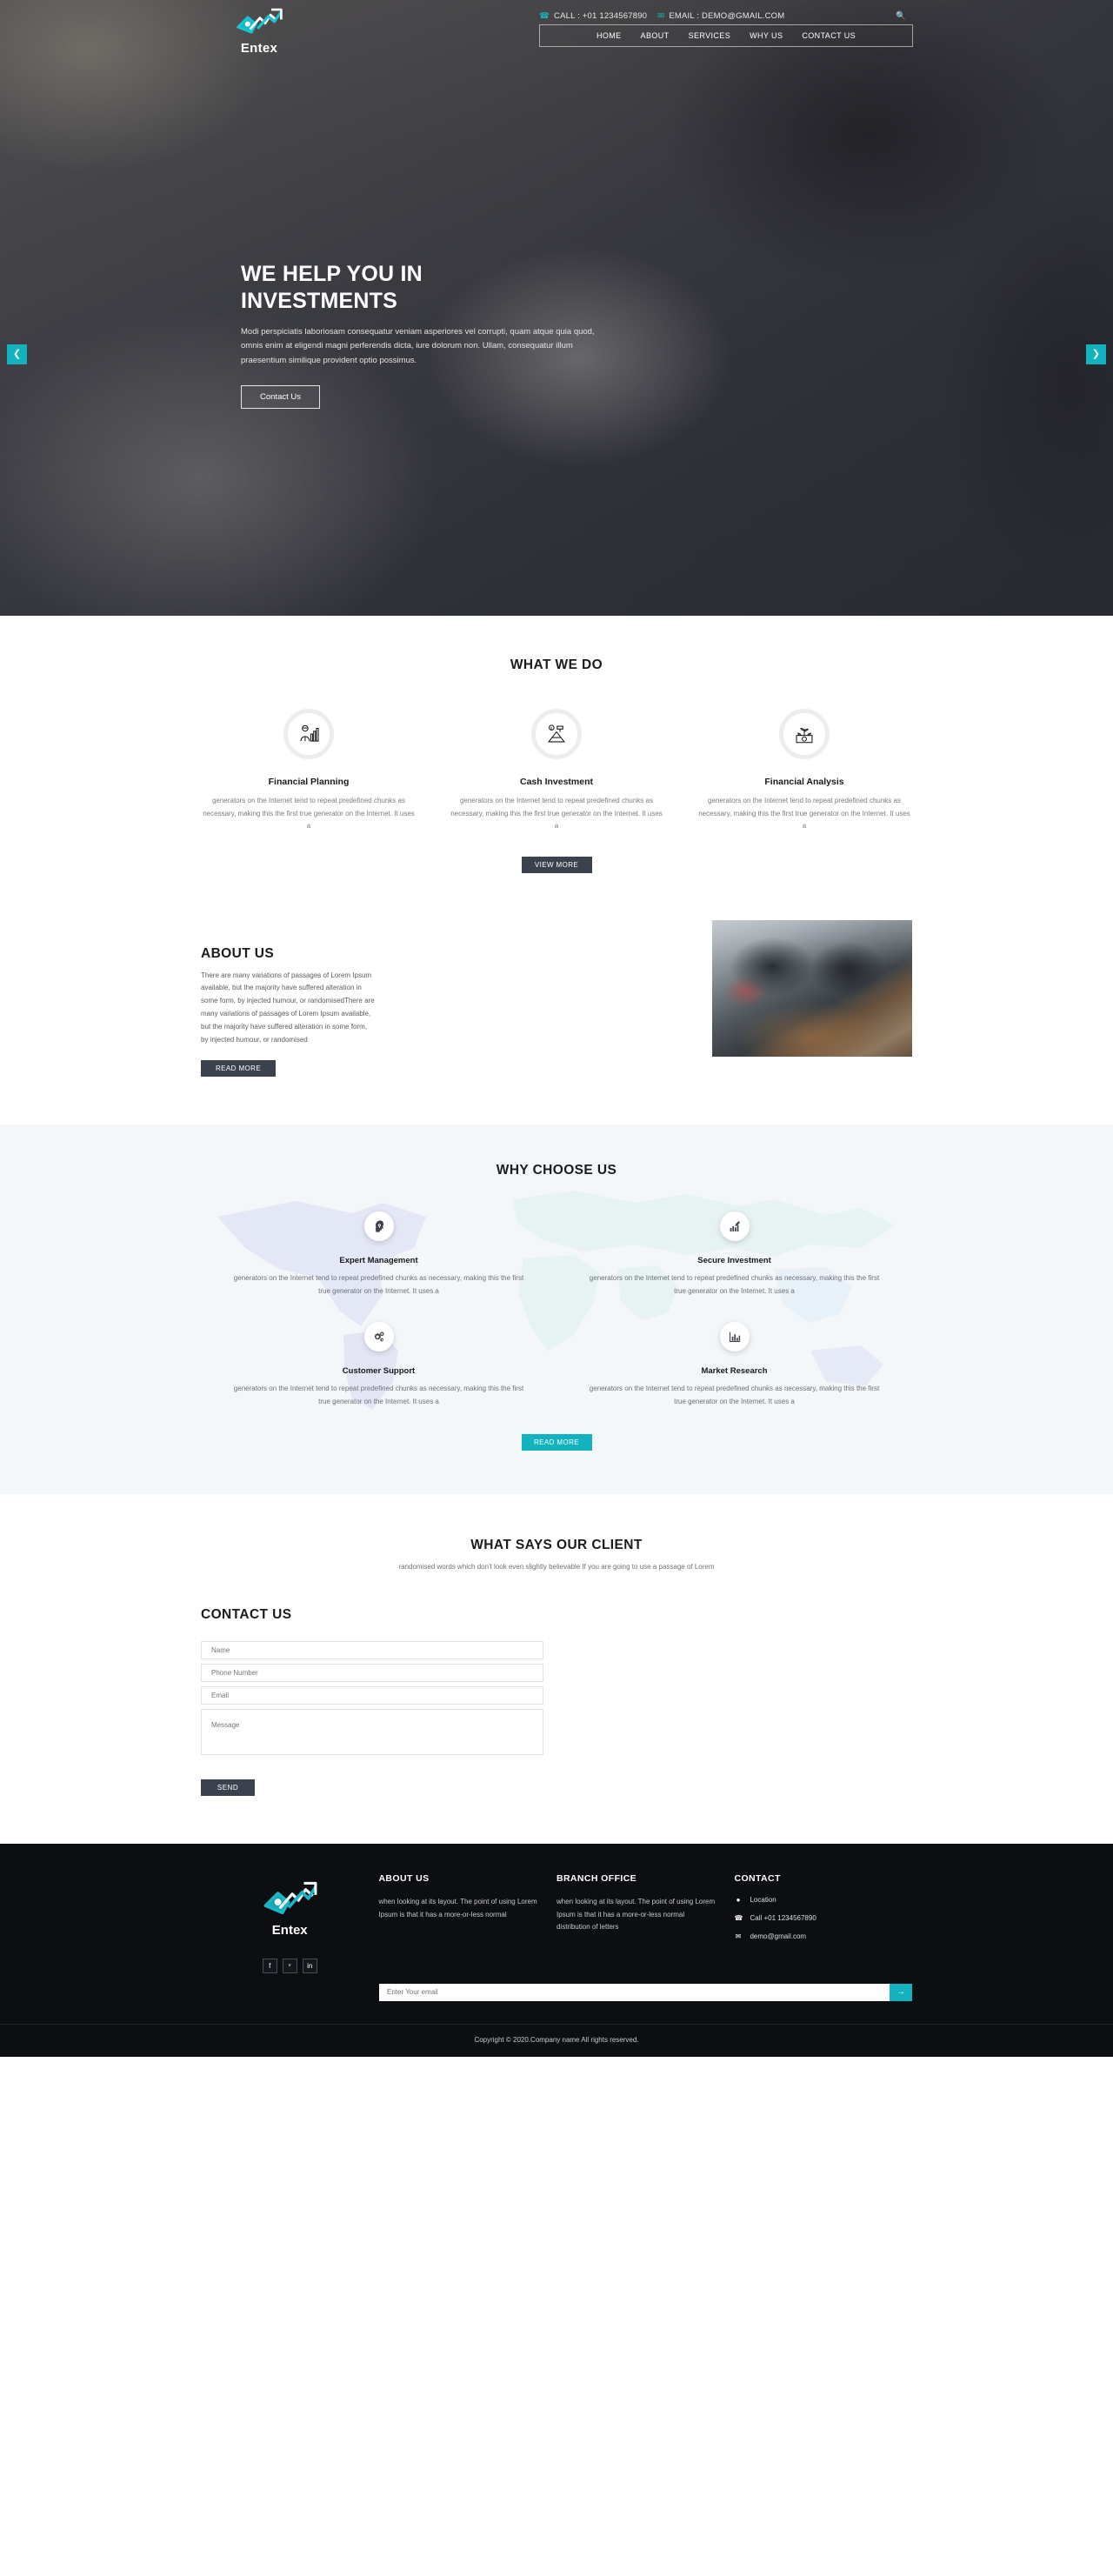 This screenshot has width=1113, height=2576. What do you see at coordinates (655, 35) in the screenshot?
I see `nav-item-about: ABOUT` at bounding box center [655, 35].